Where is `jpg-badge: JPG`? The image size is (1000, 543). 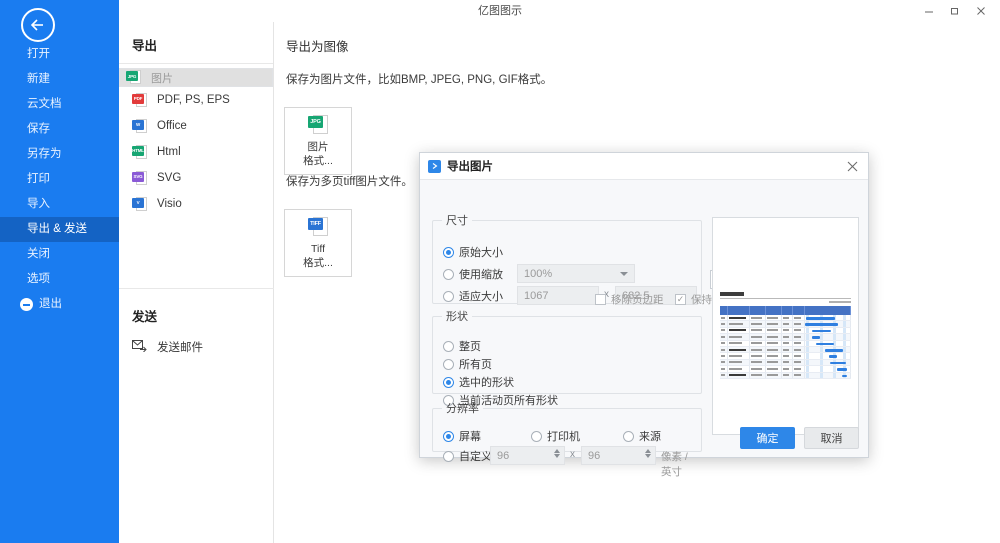 jpg-badge: JPG is located at coordinates (132, 76).